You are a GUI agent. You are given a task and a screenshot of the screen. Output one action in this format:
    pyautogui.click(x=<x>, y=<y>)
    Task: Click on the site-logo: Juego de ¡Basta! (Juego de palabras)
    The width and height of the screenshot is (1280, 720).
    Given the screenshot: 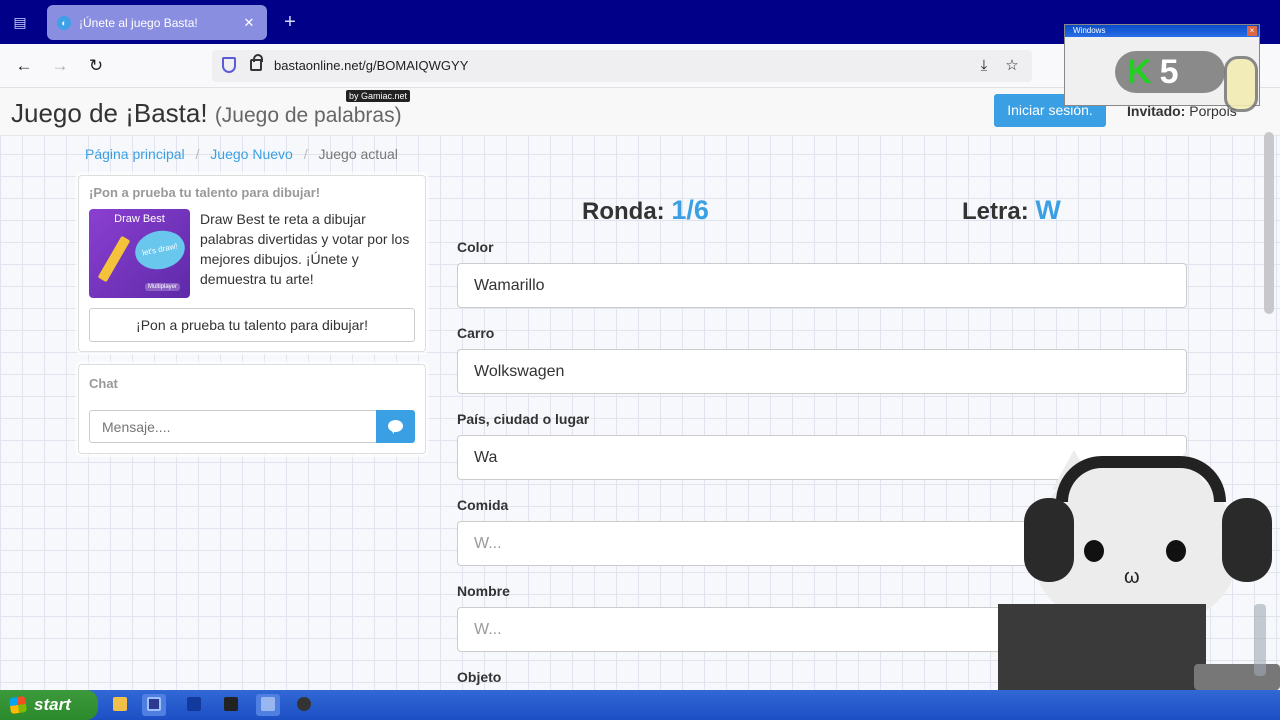 What is the action you would take?
    pyautogui.click(x=206, y=113)
    